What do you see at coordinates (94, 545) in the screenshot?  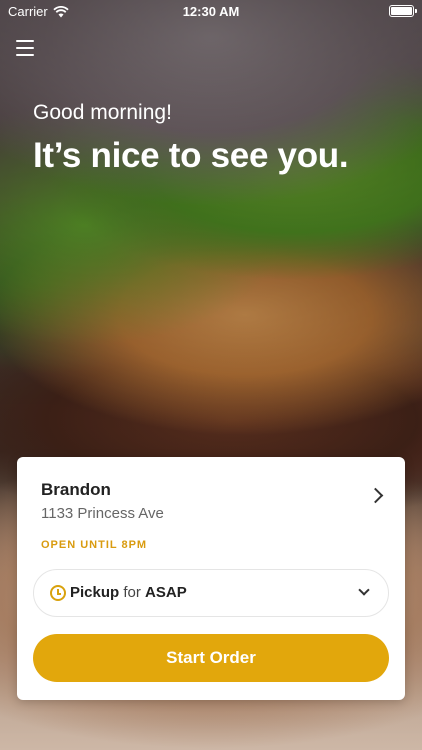 I see `open-status: OPEN UNTIL 8PM` at bounding box center [94, 545].